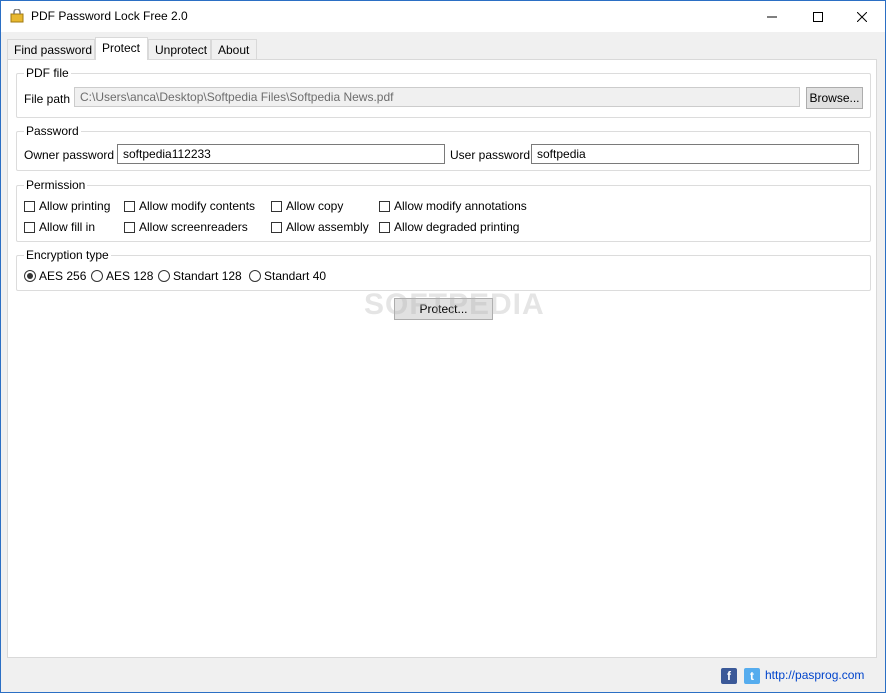 This screenshot has width=886, height=693. I want to click on file-path-label: File path, so click(47, 99).